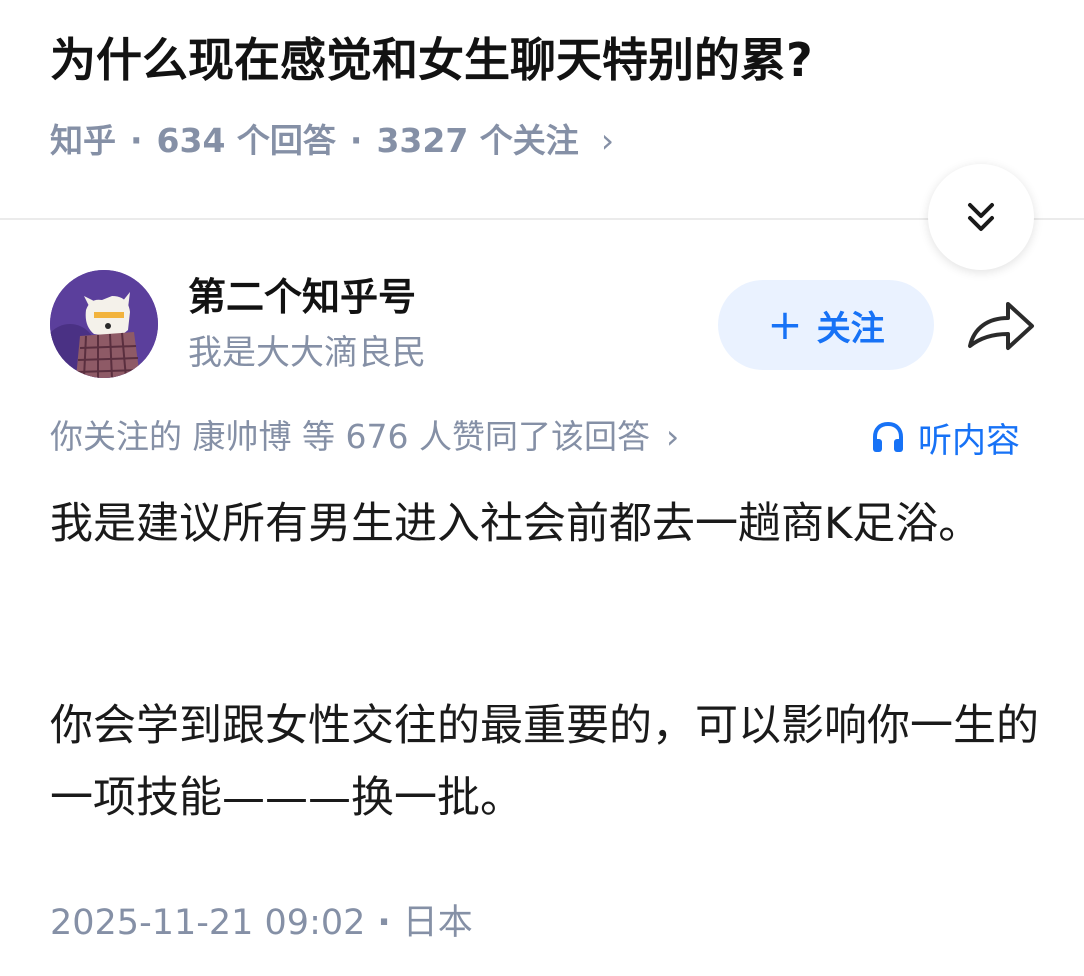 The height and width of the screenshot is (976, 1084). Describe the element at coordinates (116, 436) in the screenshot. I see `likes-prefix: 你关注的` at that location.